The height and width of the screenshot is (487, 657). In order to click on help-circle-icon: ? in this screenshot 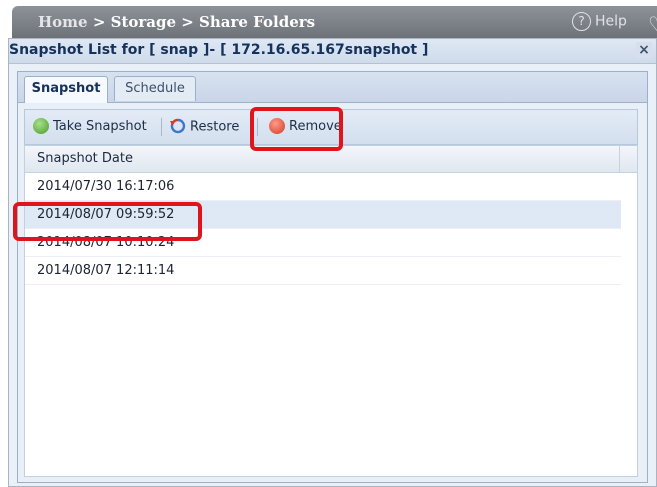, I will do `click(581, 21)`.